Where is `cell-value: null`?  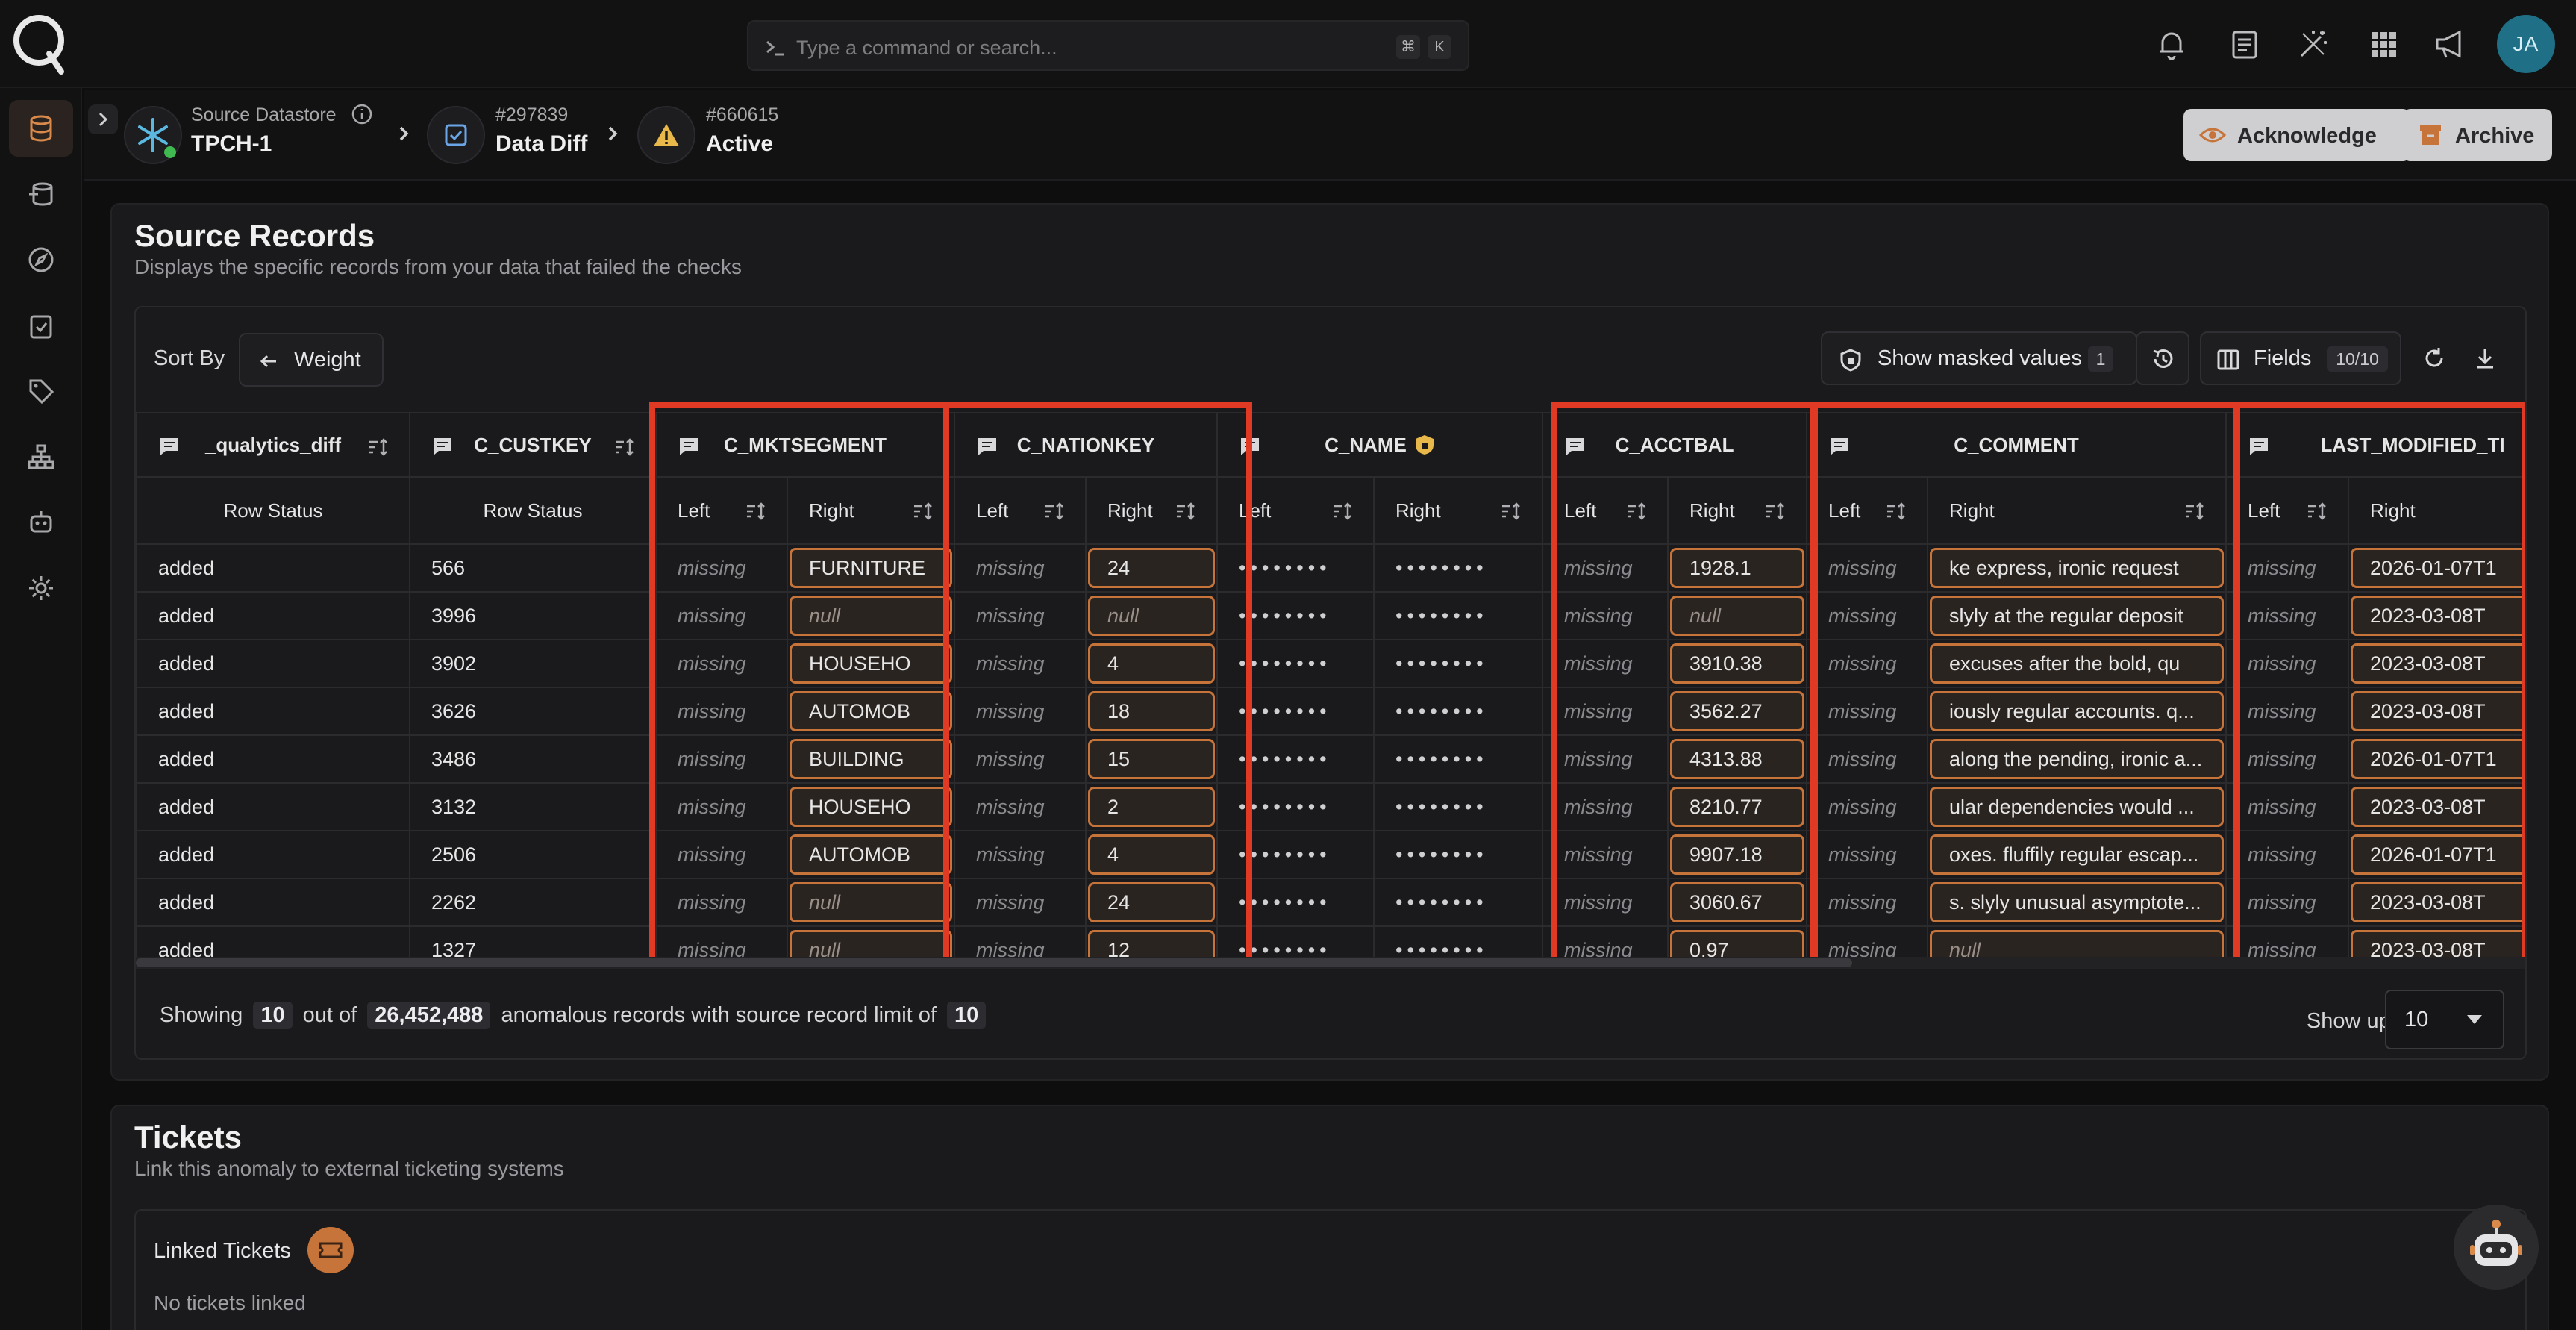 cell-value: null is located at coordinates (1965, 948).